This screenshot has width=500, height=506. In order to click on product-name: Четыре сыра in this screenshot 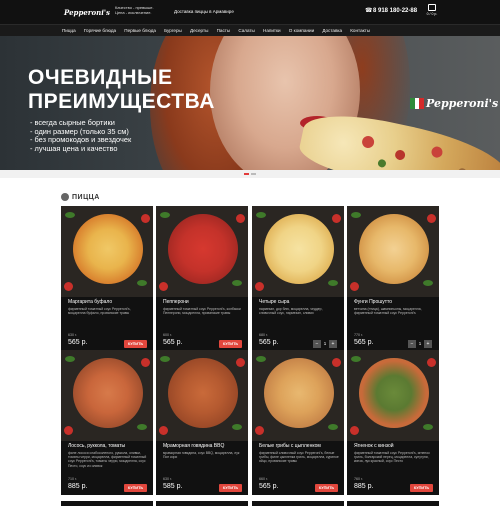, I will do `click(274, 302)`.